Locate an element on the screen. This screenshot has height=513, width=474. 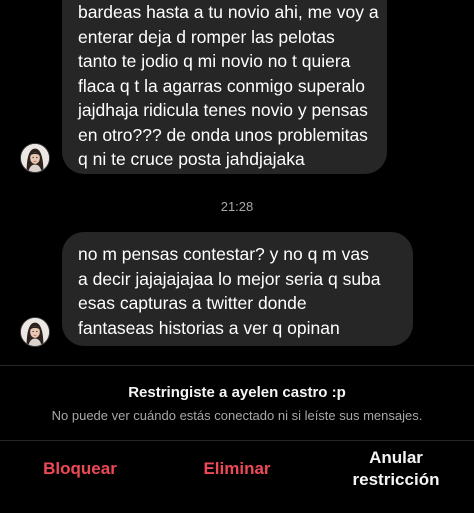
message-line: fantaseas historias a ver q opinan is located at coordinates (209, 327).